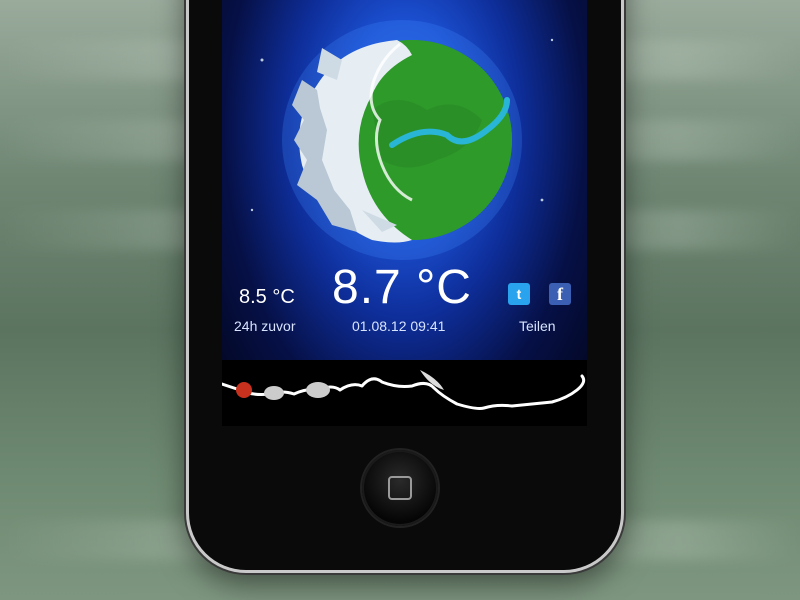  What do you see at coordinates (244, 390) in the screenshot?
I see `timeline-position-marker` at bounding box center [244, 390].